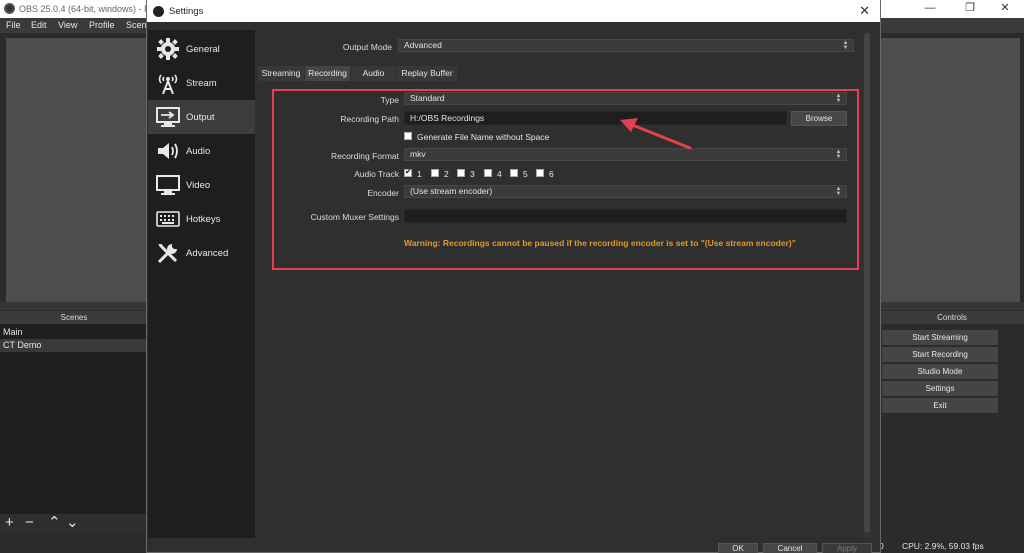 Image resolution: width=1024 pixels, height=553 pixels. What do you see at coordinates (168, 117) in the screenshot?
I see `monitor-arrow-icon` at bounding box center [168, 117].